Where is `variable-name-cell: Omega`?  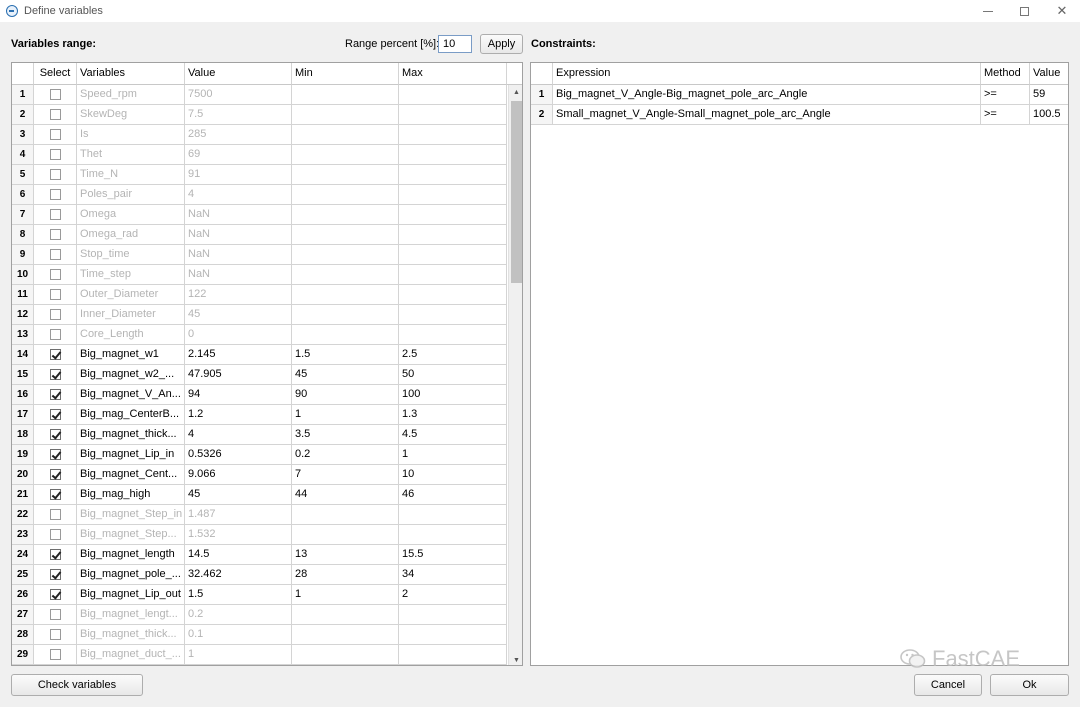 variable-name-cell: Omega is located at coordinates (131, 215).